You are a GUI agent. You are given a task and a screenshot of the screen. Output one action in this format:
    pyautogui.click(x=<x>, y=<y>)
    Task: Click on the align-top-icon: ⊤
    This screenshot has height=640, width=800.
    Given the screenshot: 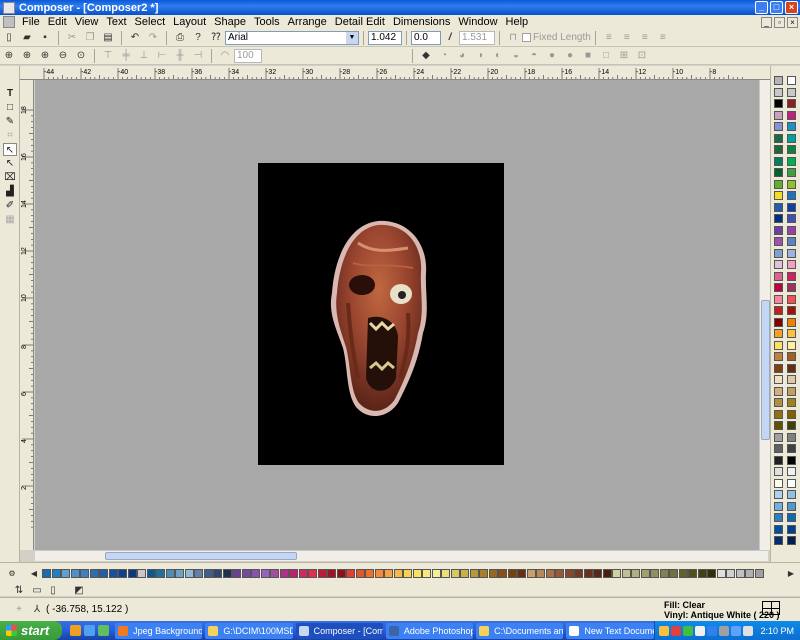 What is the action you would take?
    pyautogui.click(x=108, y=56)
    